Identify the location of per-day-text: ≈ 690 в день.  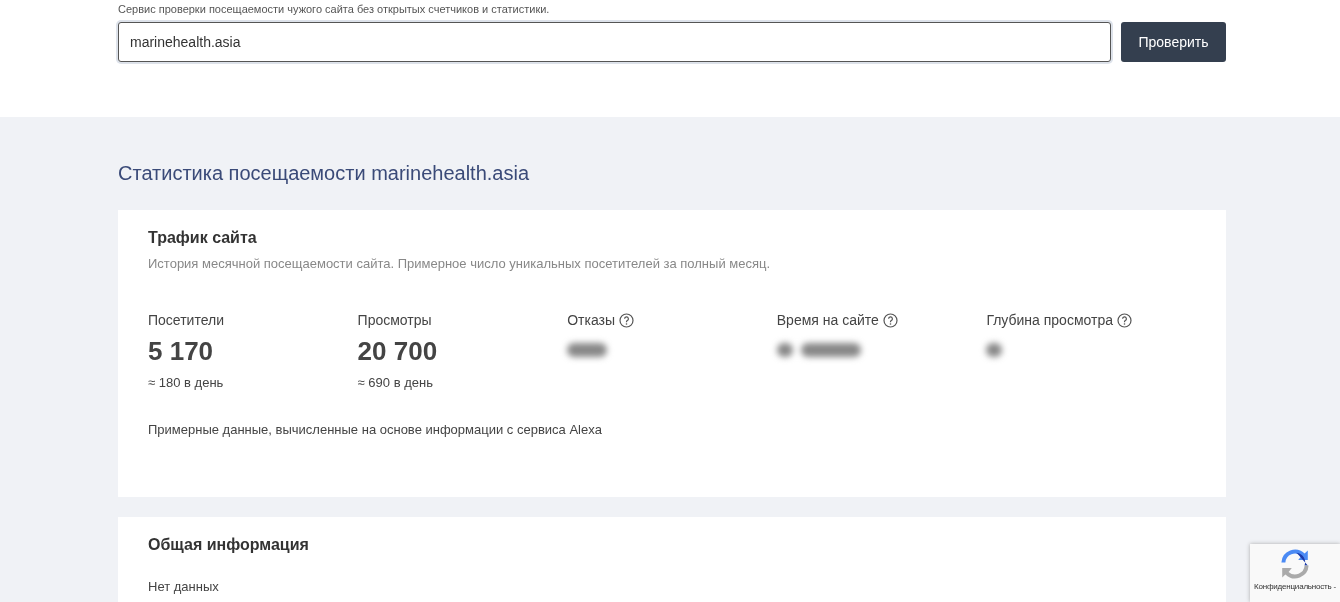
(395, 382).